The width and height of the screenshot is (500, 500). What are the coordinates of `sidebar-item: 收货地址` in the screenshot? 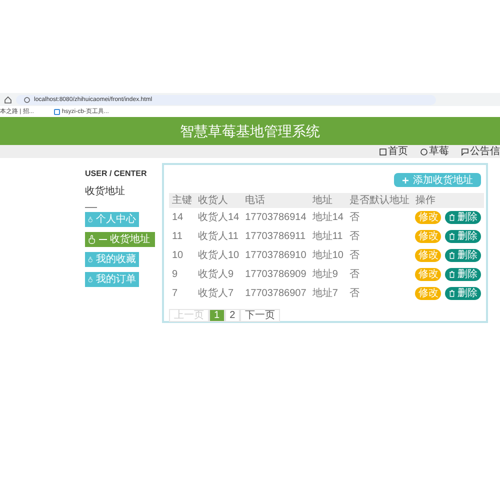 It's located at (120, 239).